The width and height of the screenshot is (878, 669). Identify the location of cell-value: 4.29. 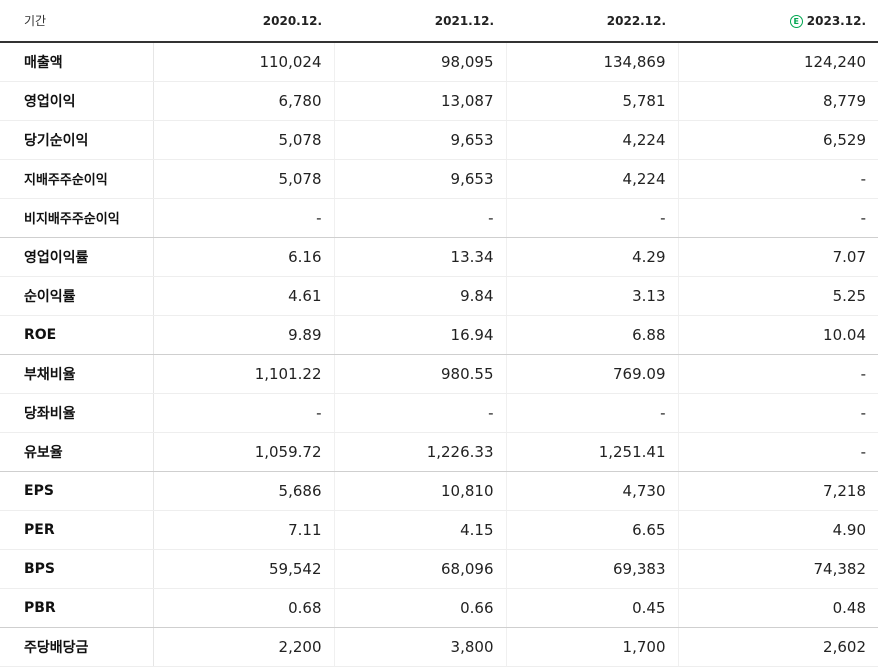
(592, 257).